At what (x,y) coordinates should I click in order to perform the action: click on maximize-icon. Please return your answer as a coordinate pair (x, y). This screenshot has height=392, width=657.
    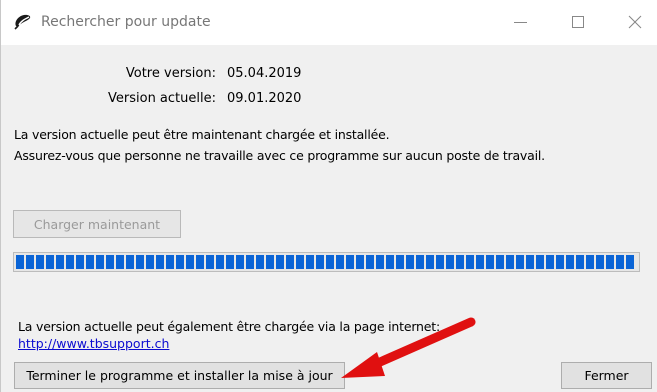
    Looking at the image, I should click on (578, 22).